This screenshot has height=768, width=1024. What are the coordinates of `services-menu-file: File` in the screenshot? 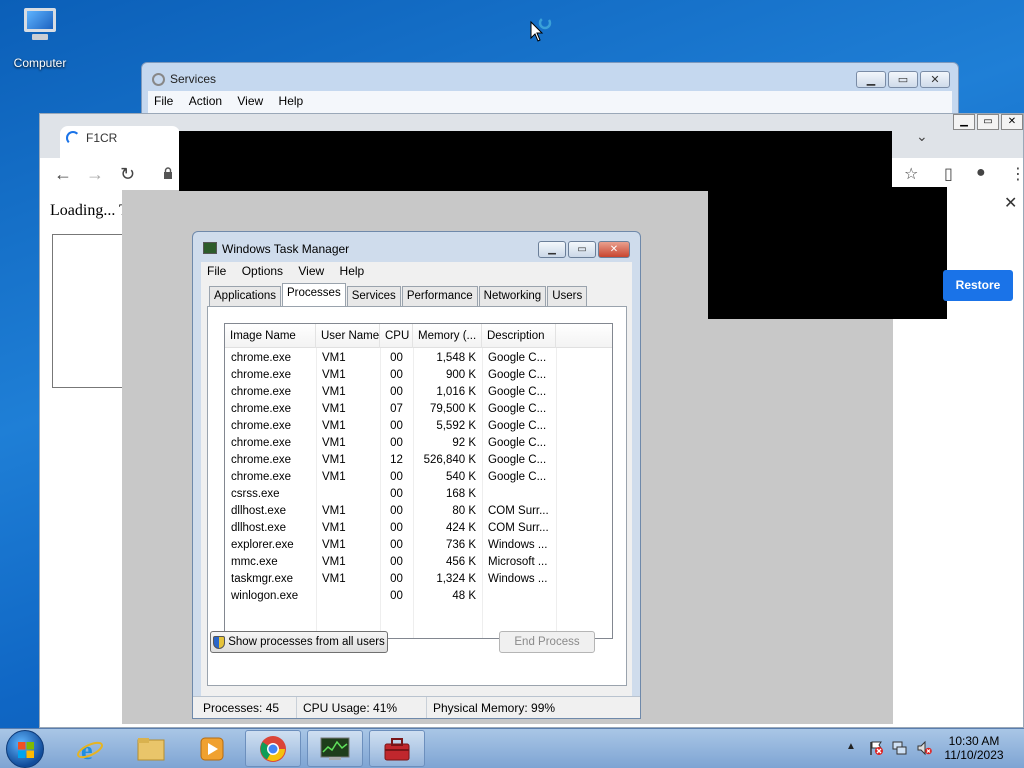 It's located at (163, 99).